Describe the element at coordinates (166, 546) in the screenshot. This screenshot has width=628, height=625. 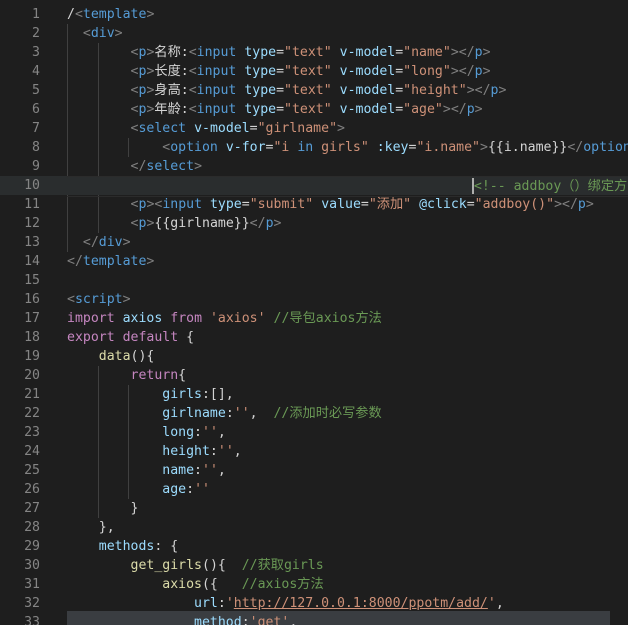
I see `code-token: : {` at that location.